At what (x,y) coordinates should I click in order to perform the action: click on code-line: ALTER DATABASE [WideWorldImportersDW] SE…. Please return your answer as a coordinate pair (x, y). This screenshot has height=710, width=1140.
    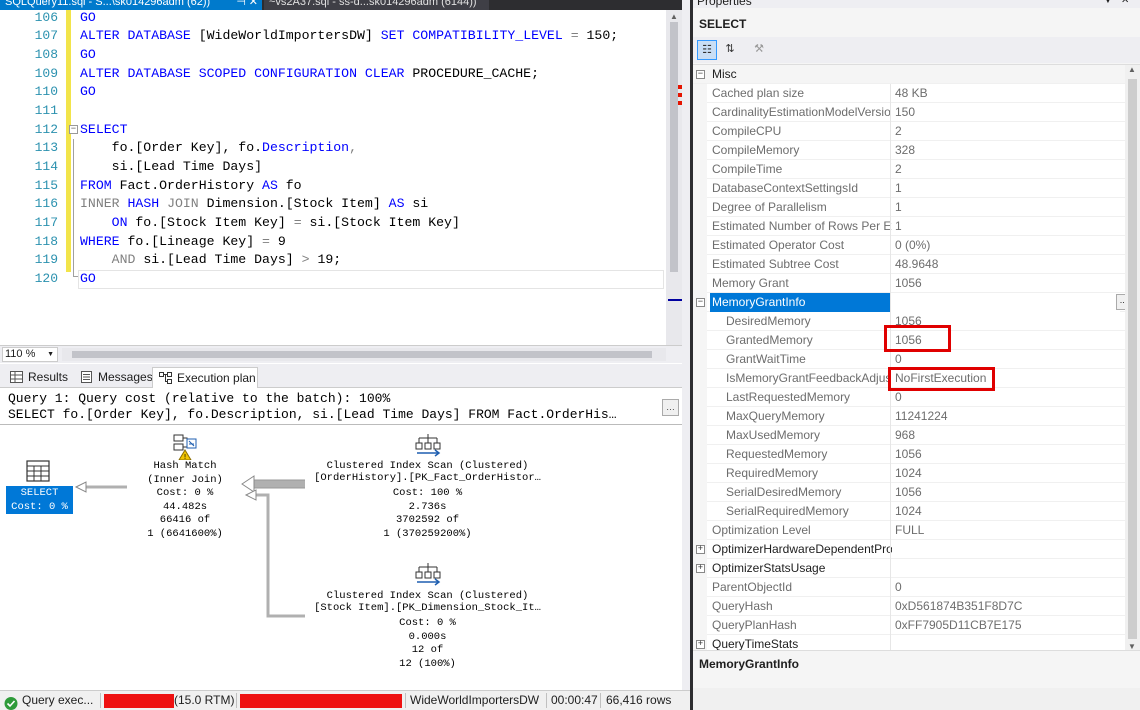
    Looking at the image, I should click on (349, 35).